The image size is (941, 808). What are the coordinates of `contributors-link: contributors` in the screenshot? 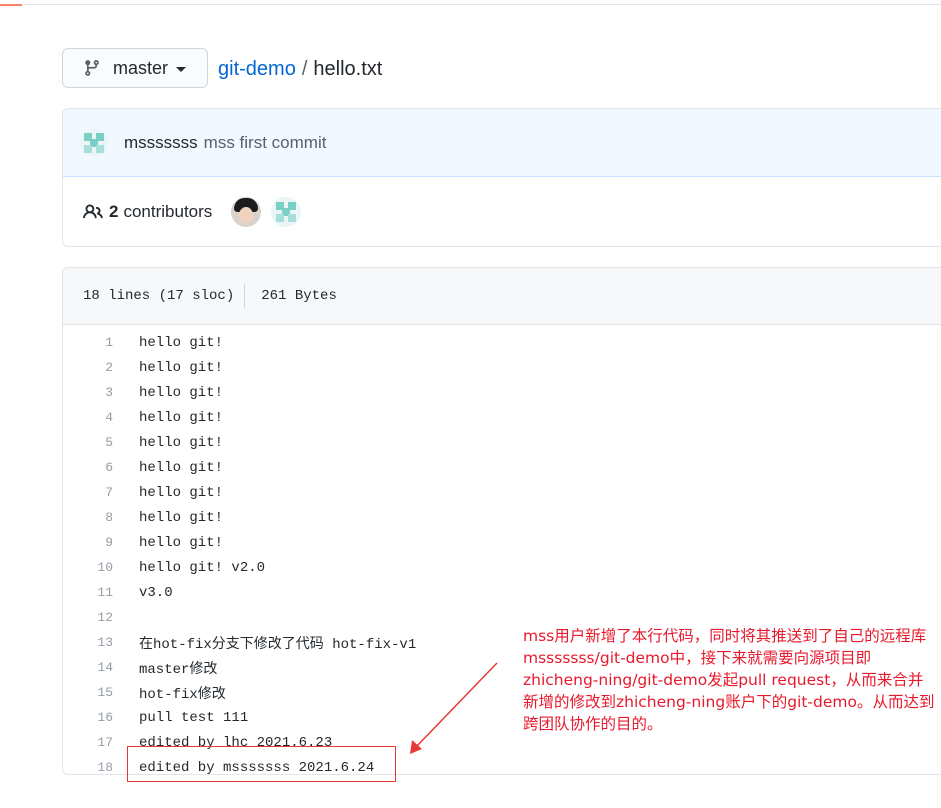 It's located at (167, 212).